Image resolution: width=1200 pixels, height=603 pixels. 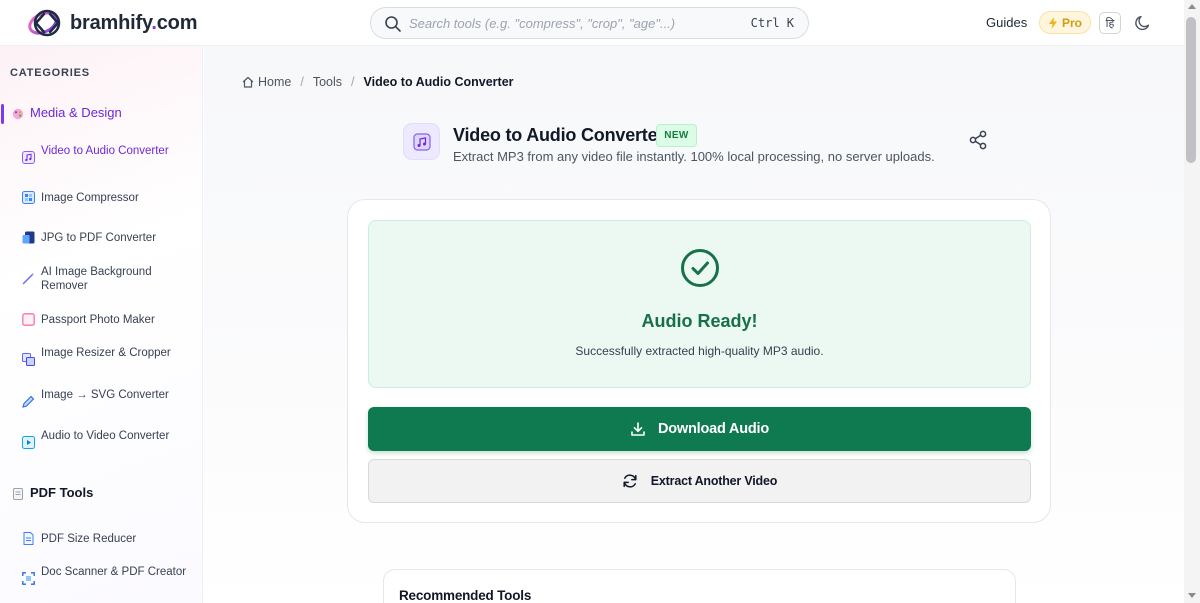 I want to click on image-grid-icon, so click(x=28, y=197).